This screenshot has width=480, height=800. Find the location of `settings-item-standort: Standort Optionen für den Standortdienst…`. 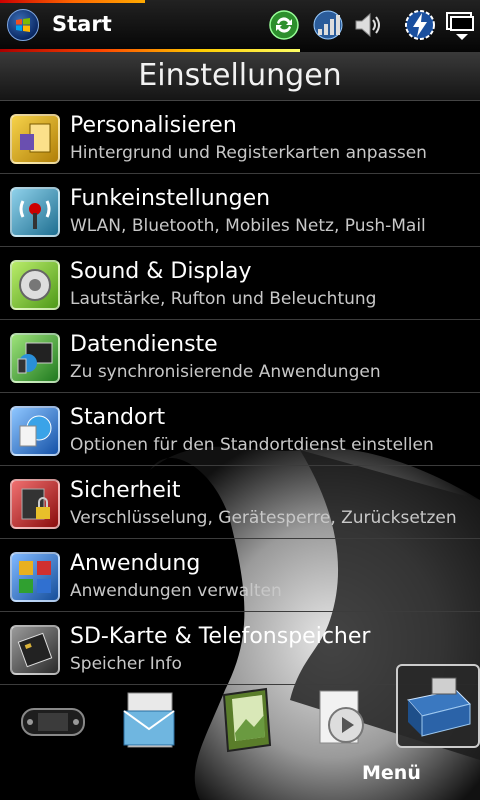

settings-item-standort: Standort Optionen für den Standortdienst… is located at coordinates (240, 429).